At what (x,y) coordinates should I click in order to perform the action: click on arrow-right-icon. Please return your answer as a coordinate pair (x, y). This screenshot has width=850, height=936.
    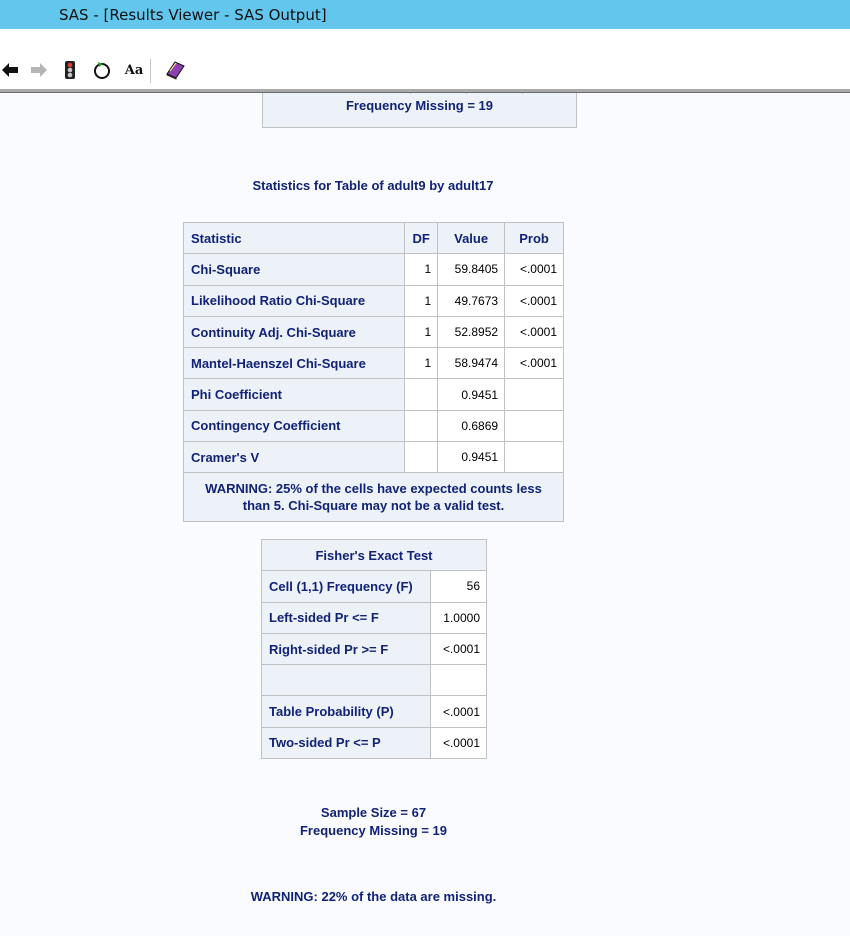
    Looking at the image, I should click on (39, 70).